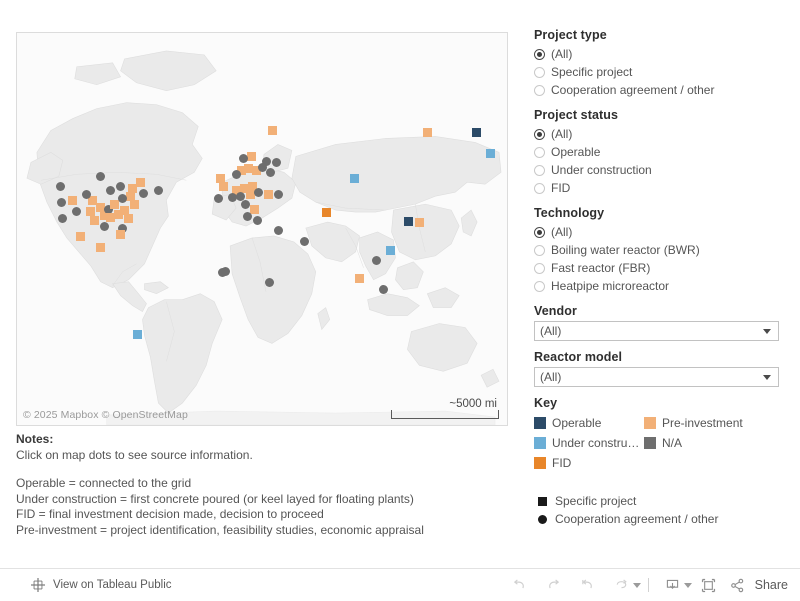 The image size is (800, 601). Describe the element at coordinates (659, 188) in the screenshot. I see `radio-project-status-fid: FID` at that location.